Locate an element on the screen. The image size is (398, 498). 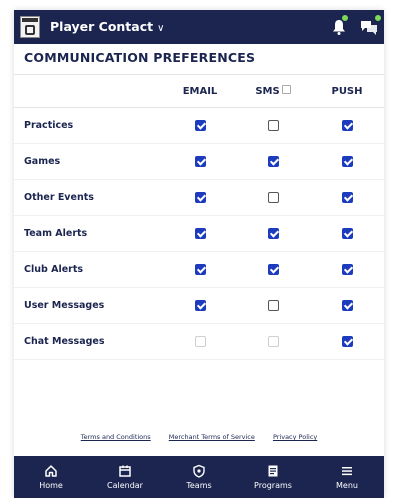
page-title: COMMUNICATION PREFERENCES is located at coordinates (140, 57).